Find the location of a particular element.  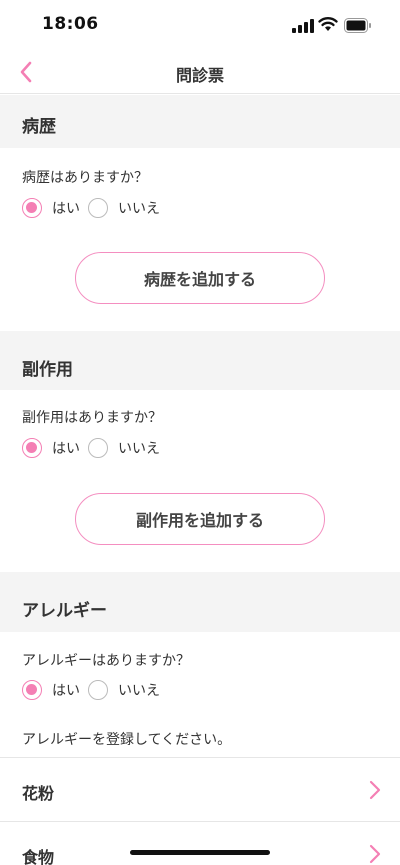

status-bar: 18:06 is located at coordinates (200, 25).